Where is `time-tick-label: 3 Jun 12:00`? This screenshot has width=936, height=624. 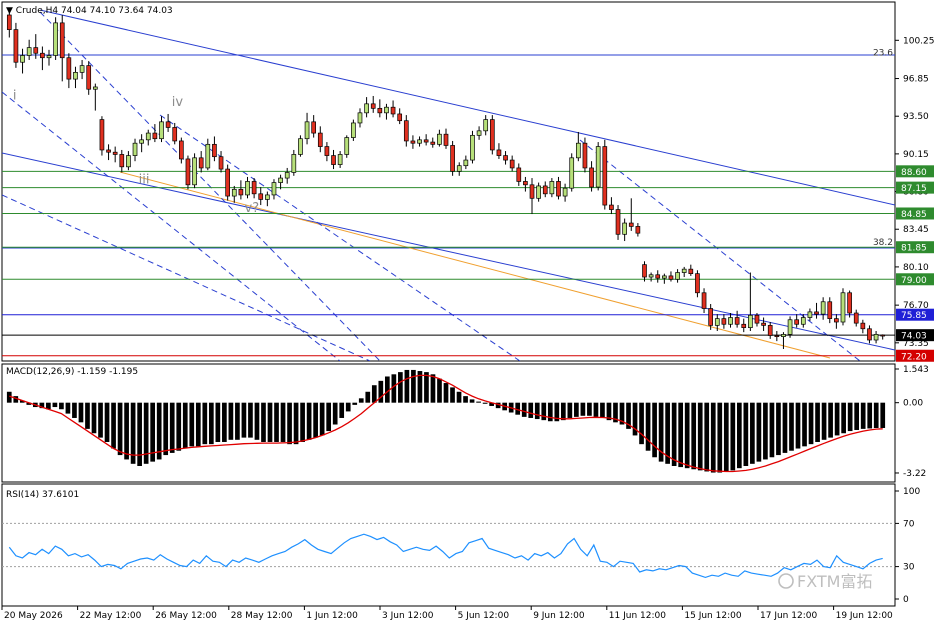
time-tick-label: 3 Jun 12:00 is located at coordinates (408, 616).